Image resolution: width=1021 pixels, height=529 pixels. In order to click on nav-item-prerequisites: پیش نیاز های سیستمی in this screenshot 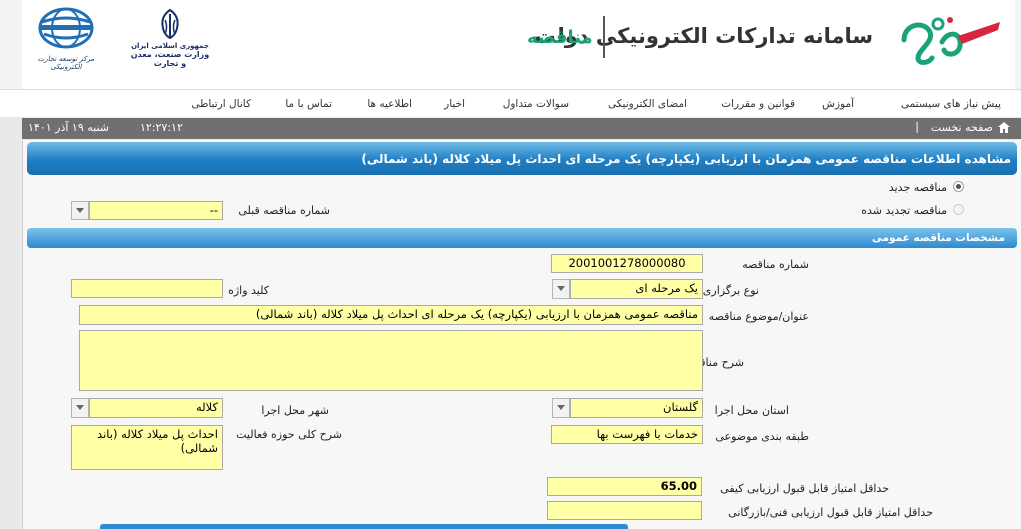, I will do `click(951, 104)`.